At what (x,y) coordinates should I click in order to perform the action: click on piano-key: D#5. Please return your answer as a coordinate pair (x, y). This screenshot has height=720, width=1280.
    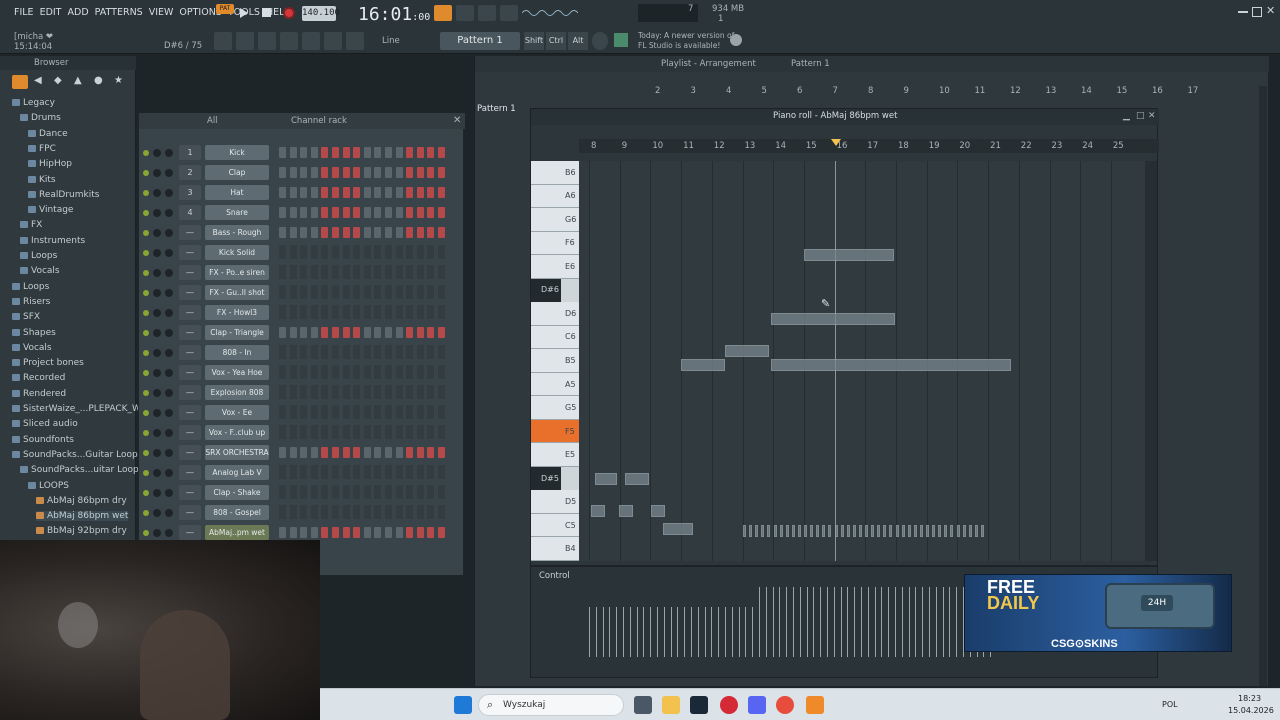
    Looking at the image, I should click on (546, 478).